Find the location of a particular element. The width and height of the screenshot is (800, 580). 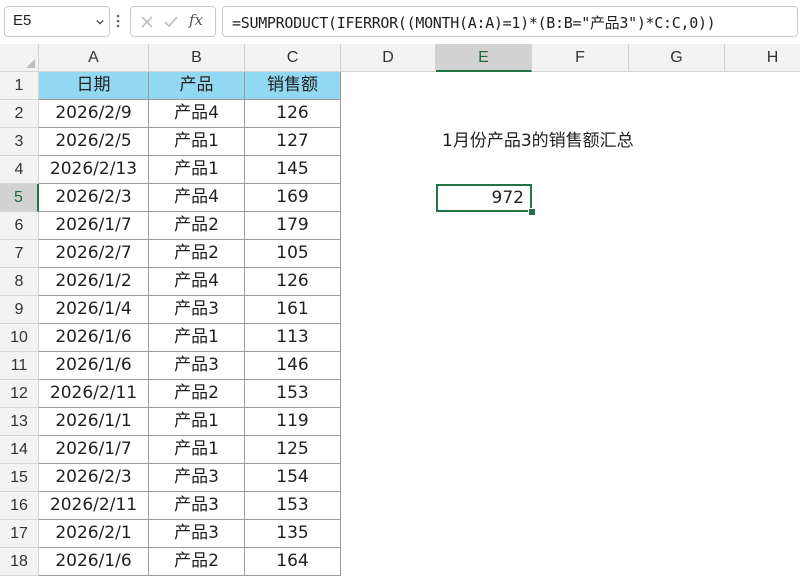

table-cell: 2026/1/1 is located at coordinates (94, 422).